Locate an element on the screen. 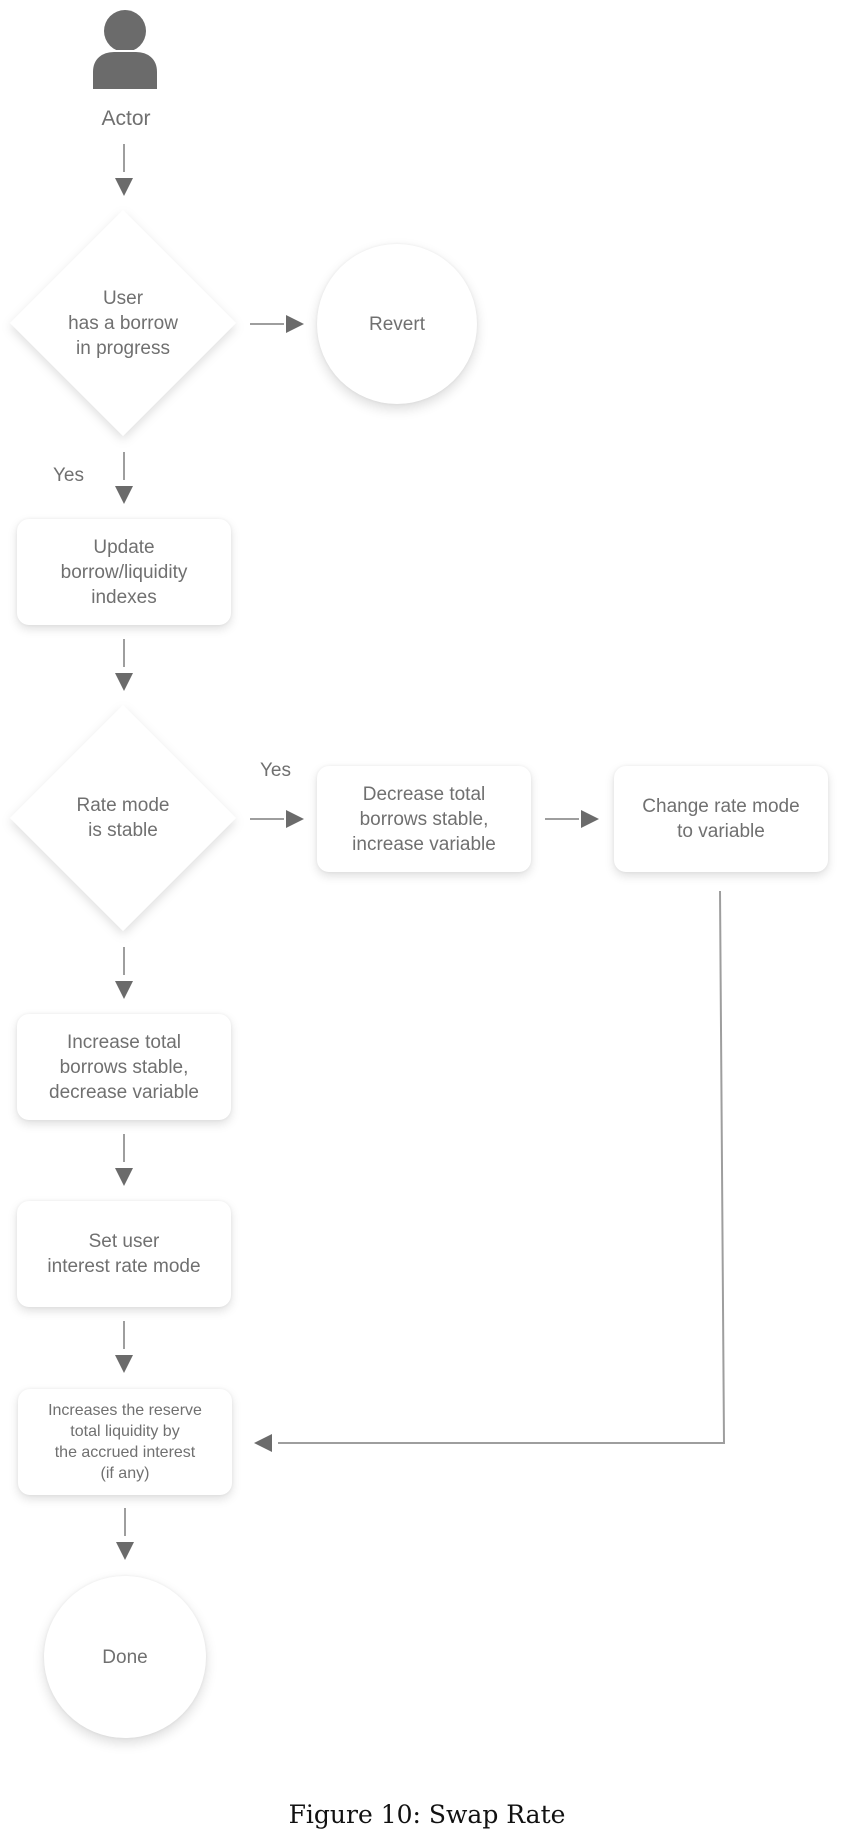 This screenshot has width=854, height=1836. decision-borrow-label: User has a borrow in progress is located at coordinates (123, 323).